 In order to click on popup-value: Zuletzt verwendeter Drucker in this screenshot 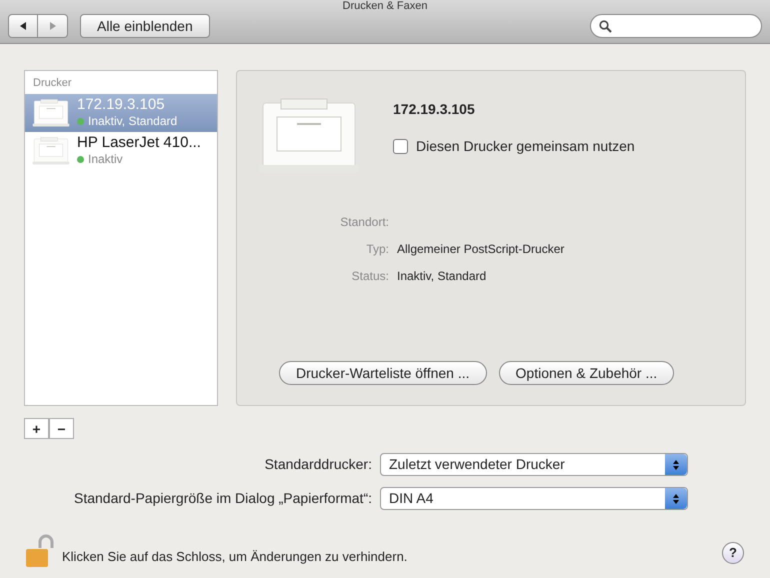, I will do `click(477, 464)`.